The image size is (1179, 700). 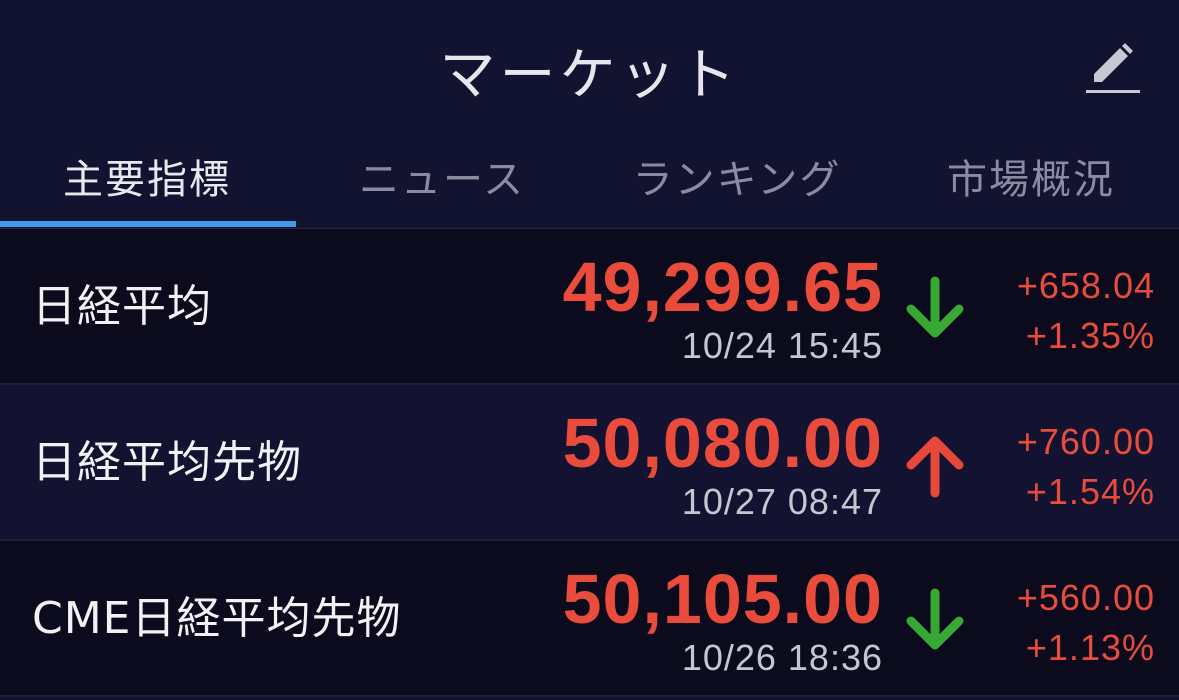 What do you see at coordinates (122, 306) in the screenshot?
I see `index-name: 日経平均` at bounding box center [122, 306].